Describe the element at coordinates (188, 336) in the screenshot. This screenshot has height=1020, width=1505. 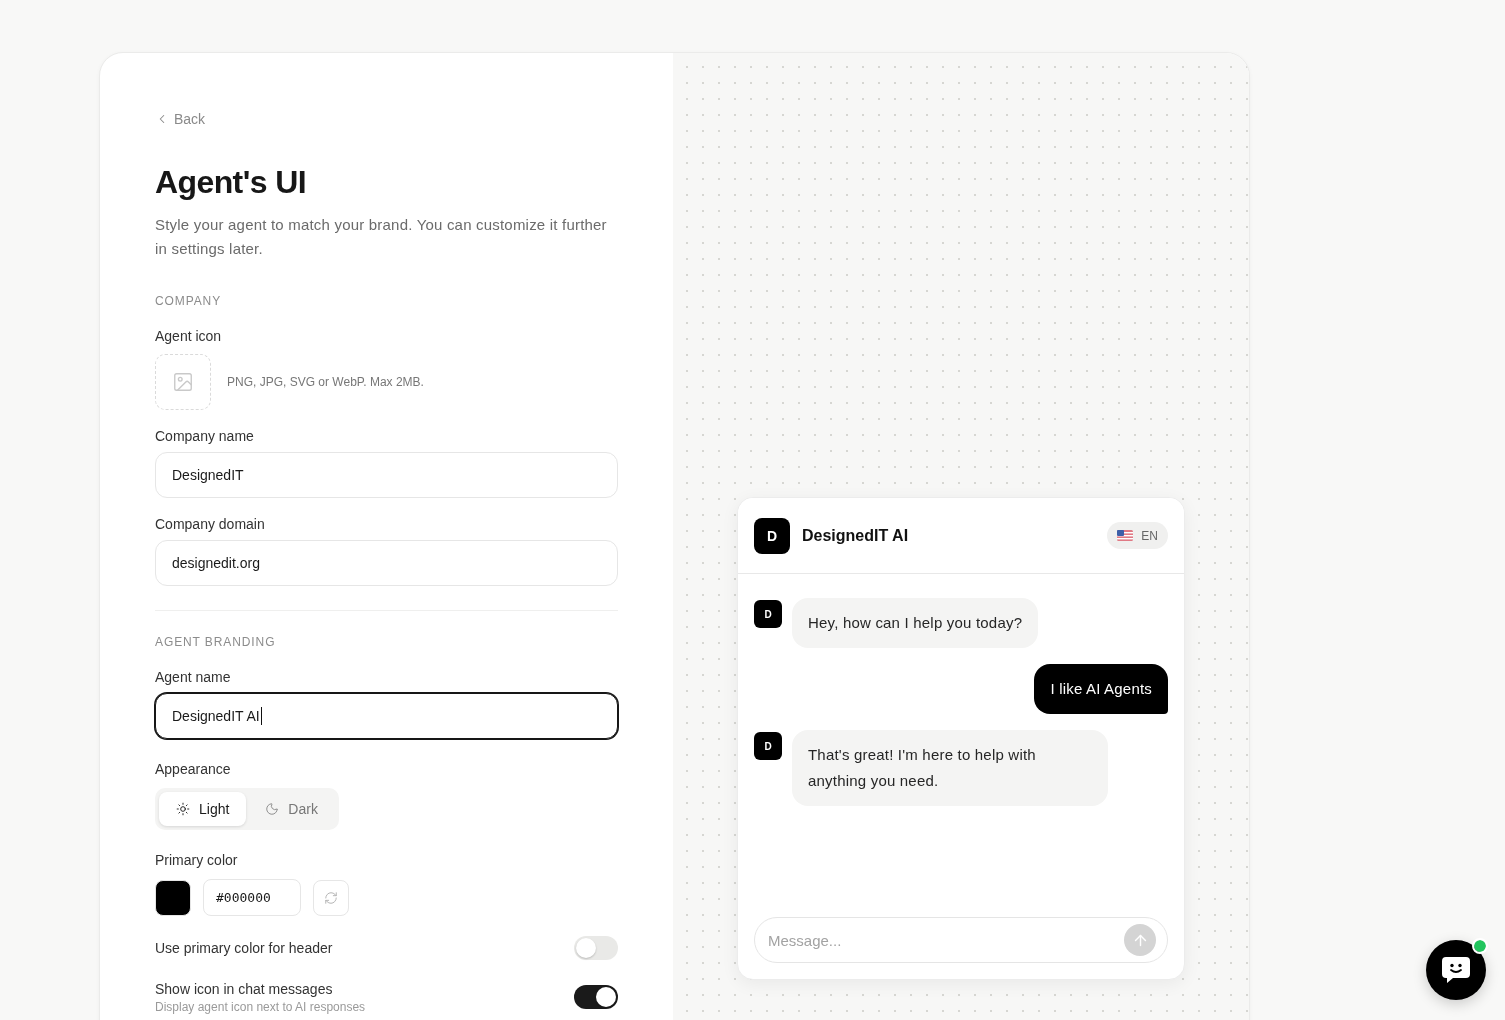
I see `field-label: Agent icon` at that location.